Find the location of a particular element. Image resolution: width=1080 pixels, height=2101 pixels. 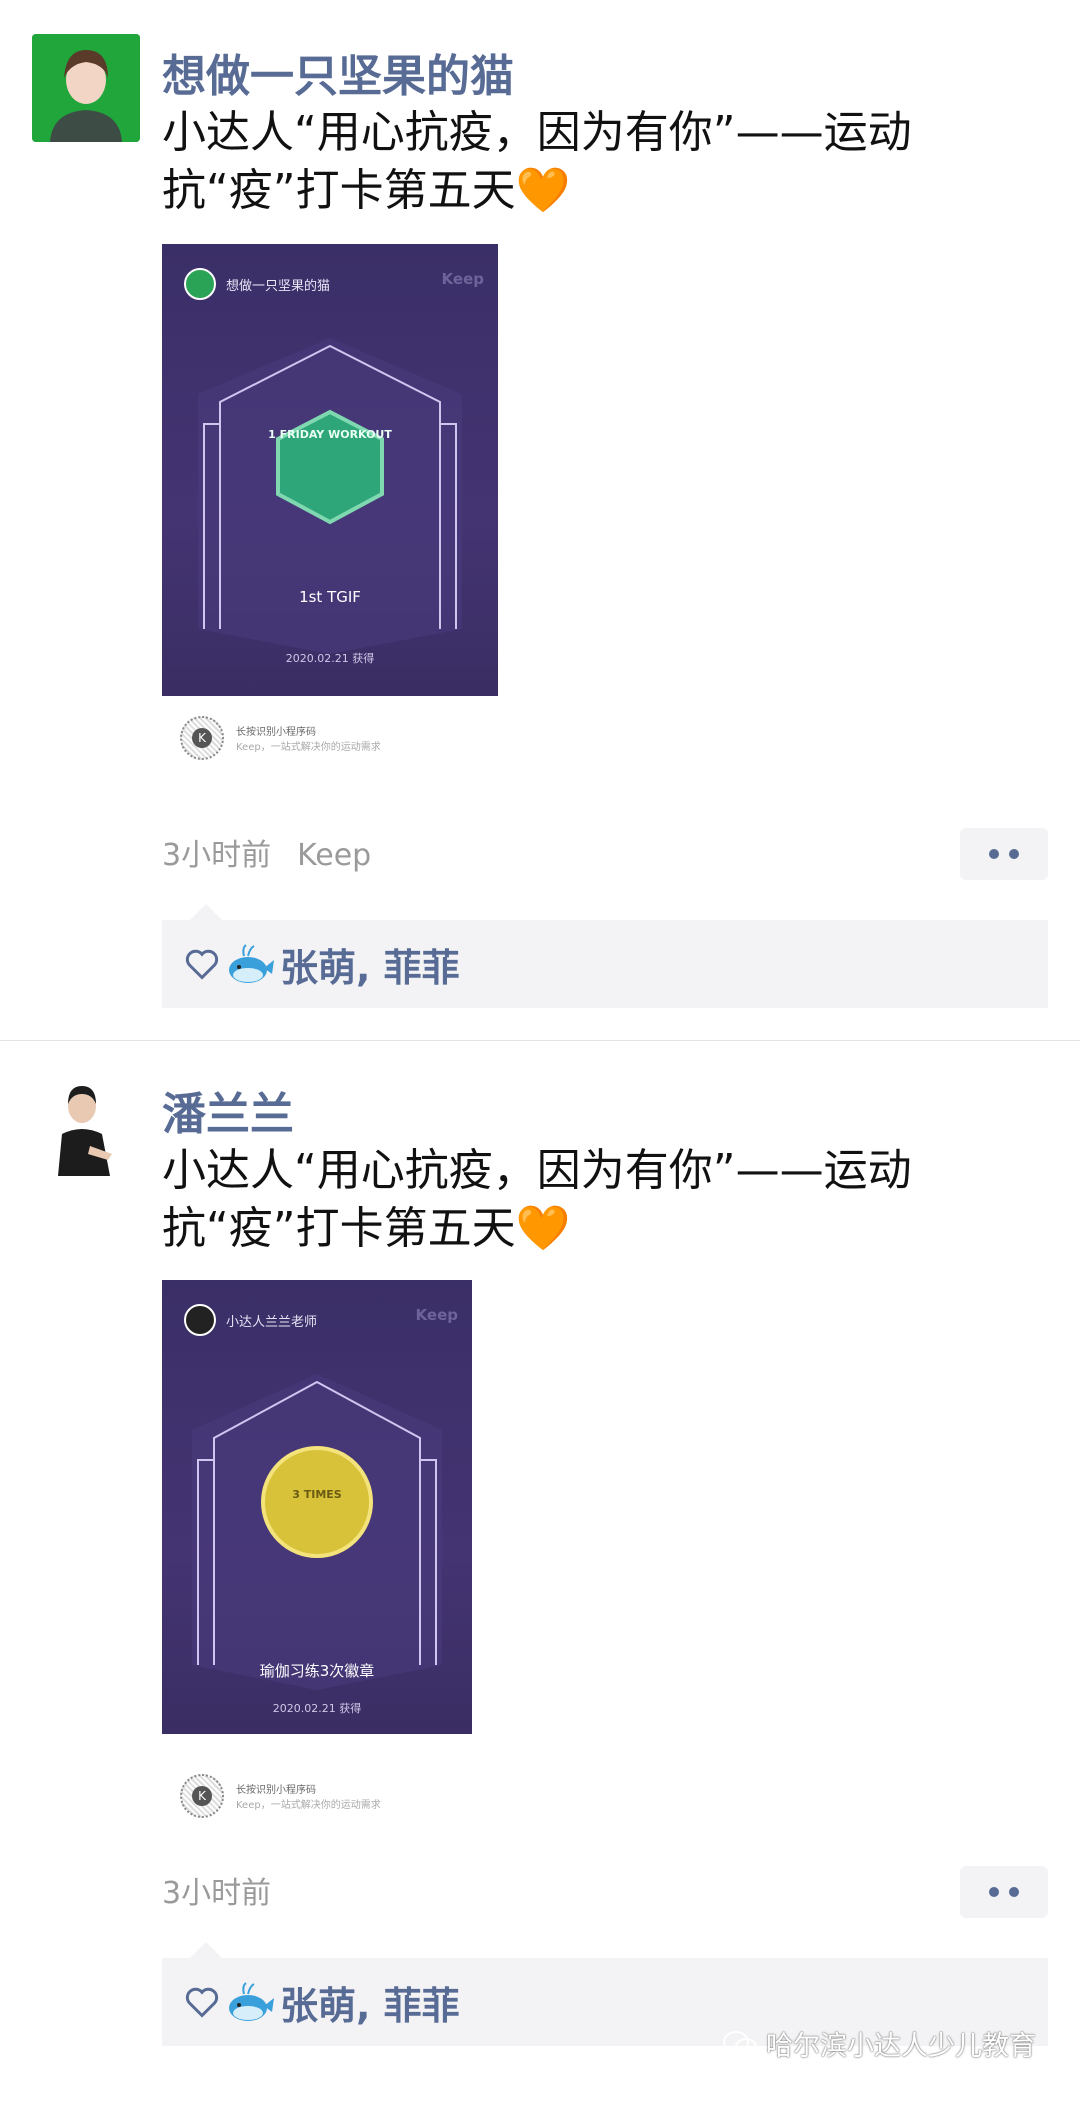

badge-title: 瑜伽习练3次徽章 is located at coordinates (317, 1671).